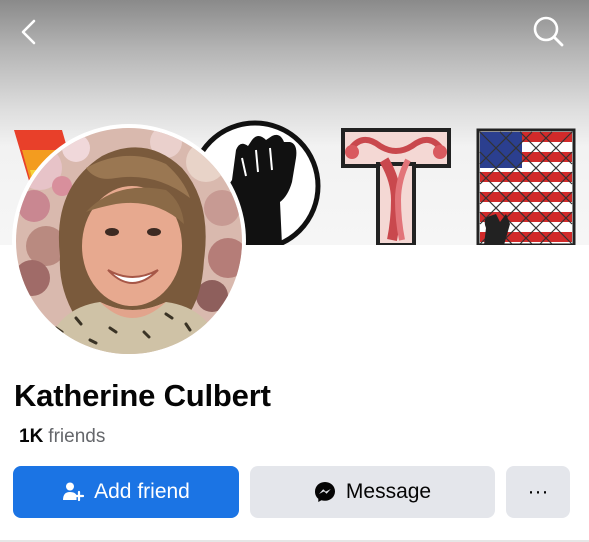 This screenshot has height=542, width=589. What do you see at coordinates (396, 186) in the screenshot?
I see `letter-t-uterus` at bounding box center [396, 186].